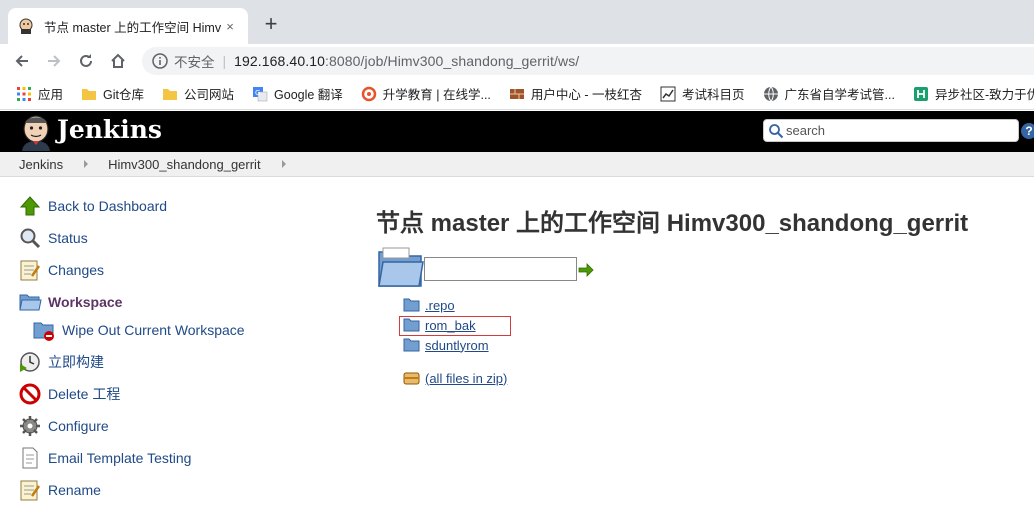 This screenshot has height=506, width=1034. I want to click on back-button, so click(22, 61).